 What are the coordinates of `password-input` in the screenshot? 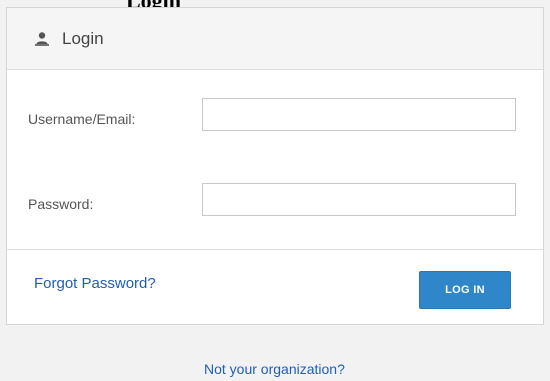 It's located at (359, 199).